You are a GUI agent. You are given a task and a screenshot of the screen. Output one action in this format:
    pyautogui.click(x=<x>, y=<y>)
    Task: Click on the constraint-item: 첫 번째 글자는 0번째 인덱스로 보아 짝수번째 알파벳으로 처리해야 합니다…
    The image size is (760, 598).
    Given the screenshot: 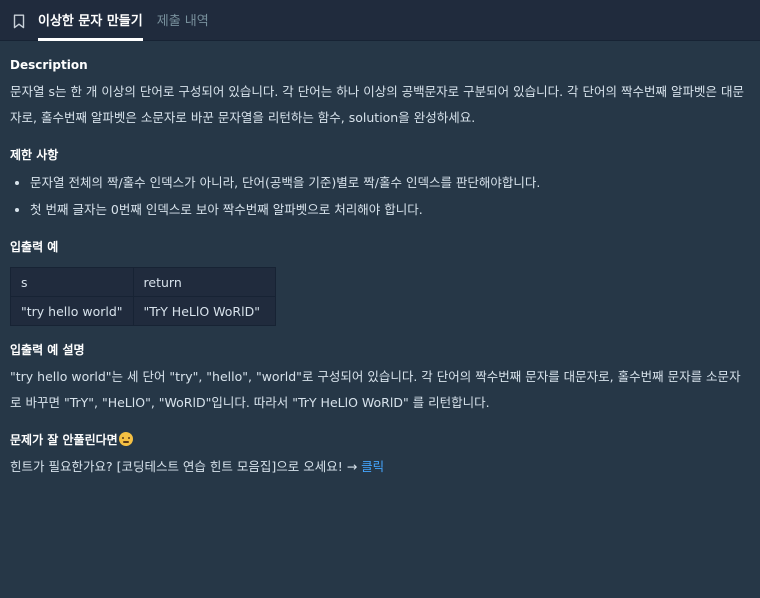 What is the action you would take?
    pyautogui.click(x=390, y=209)
    